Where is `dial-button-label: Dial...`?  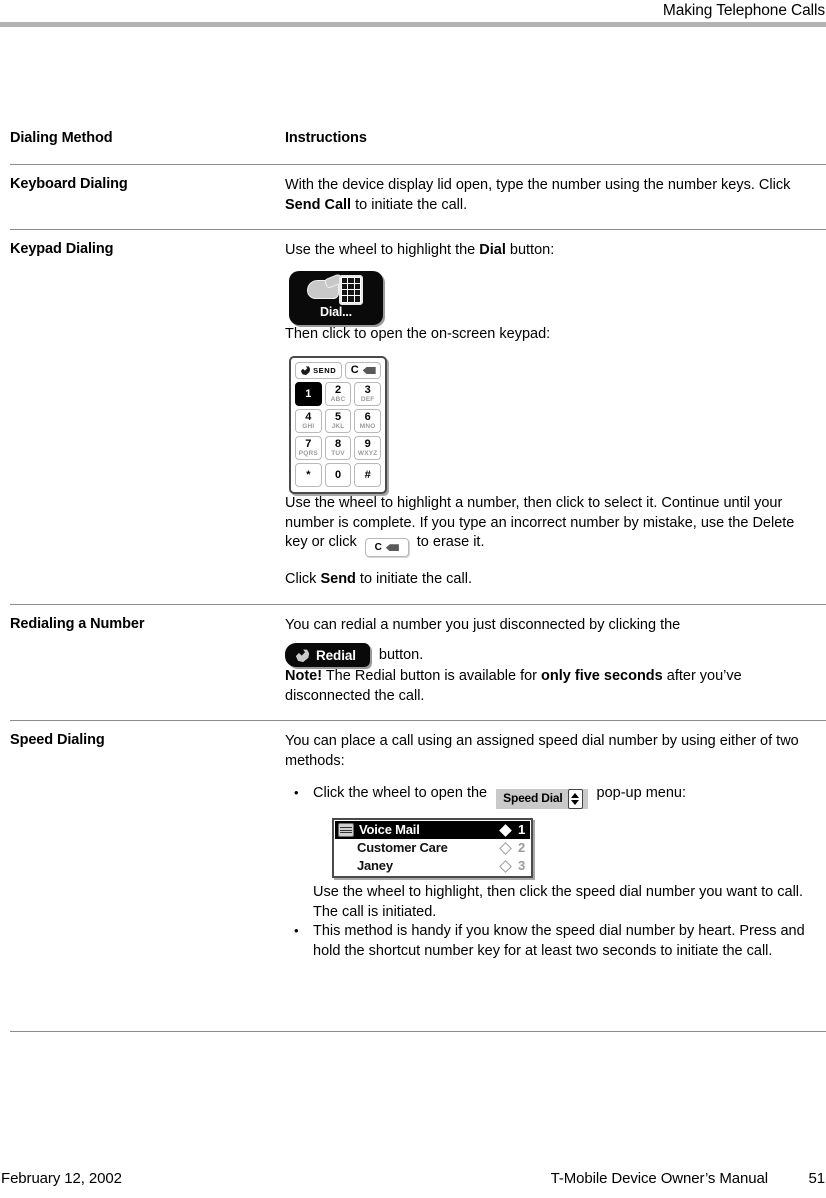
dial-button-label: Dial... is located at coordinates (336, 312).